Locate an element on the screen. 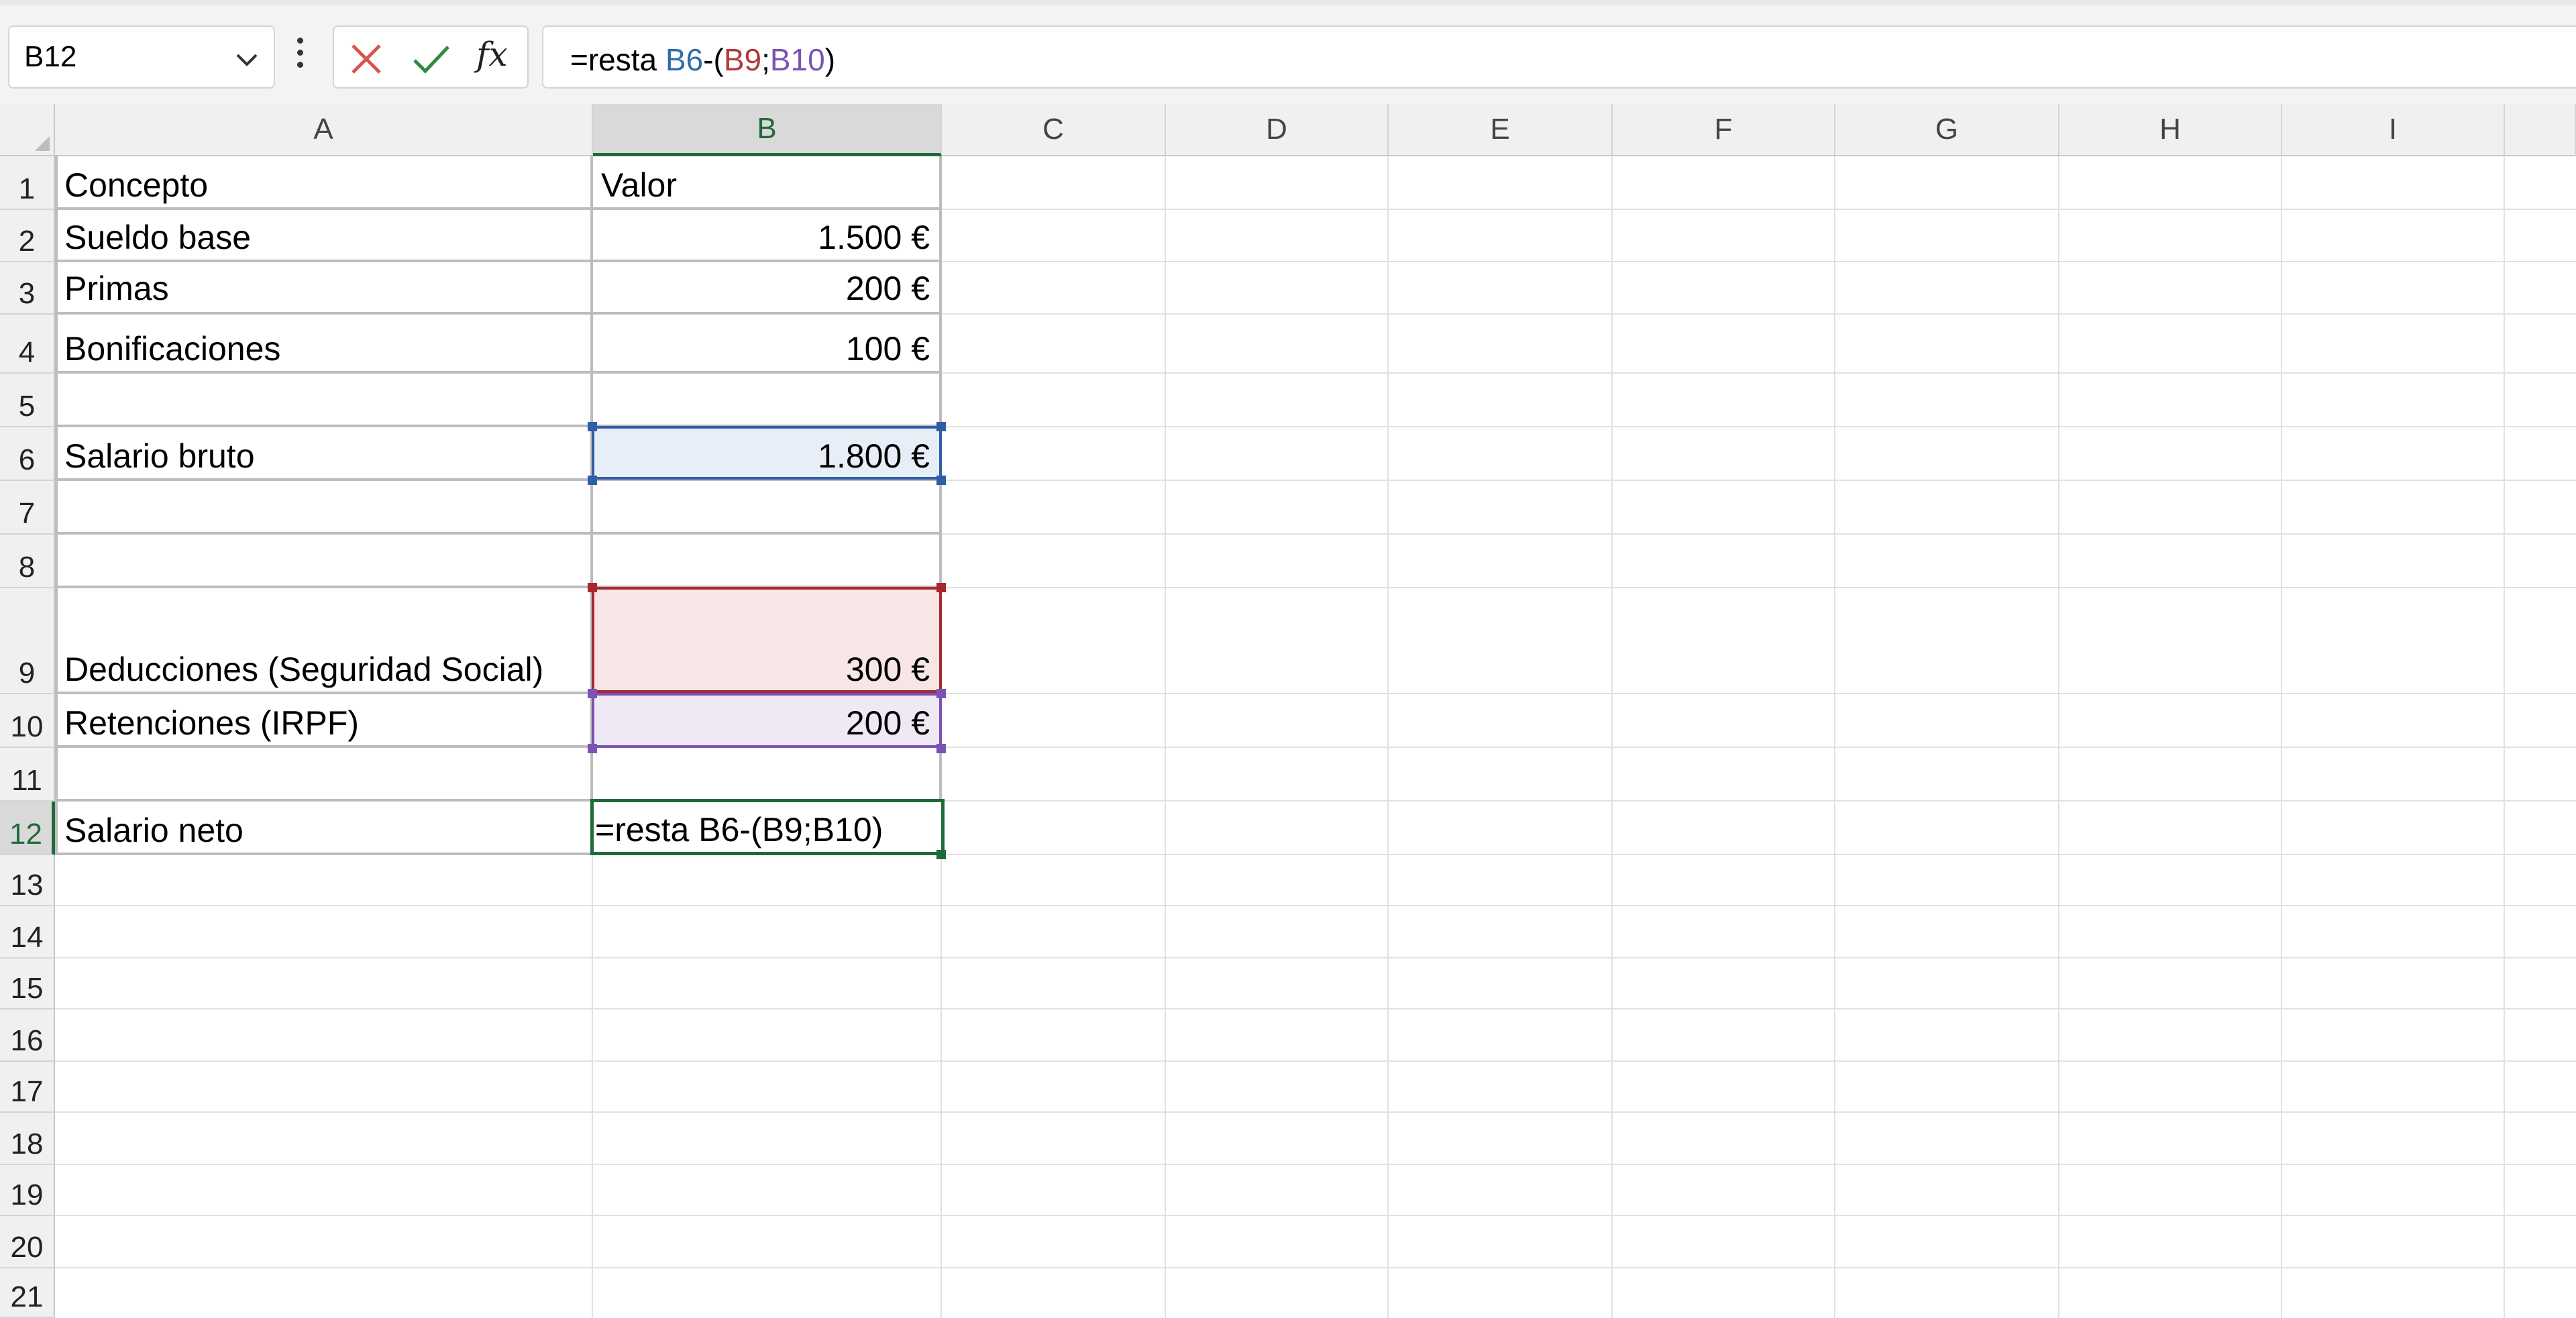 Image resolution: width=2576 pixels, height=1318 pixels. row-header-8: 8 is located at coordinates (27, 561).